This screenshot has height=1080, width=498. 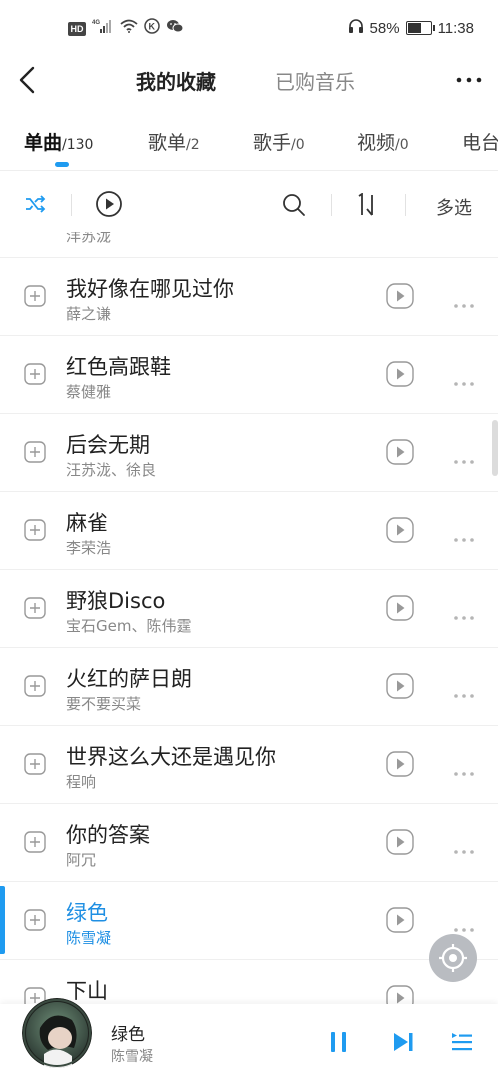 I want to click on song-row: 野狼Disco 宝石Gem、陈伟霆, so click(x=249, y=609).